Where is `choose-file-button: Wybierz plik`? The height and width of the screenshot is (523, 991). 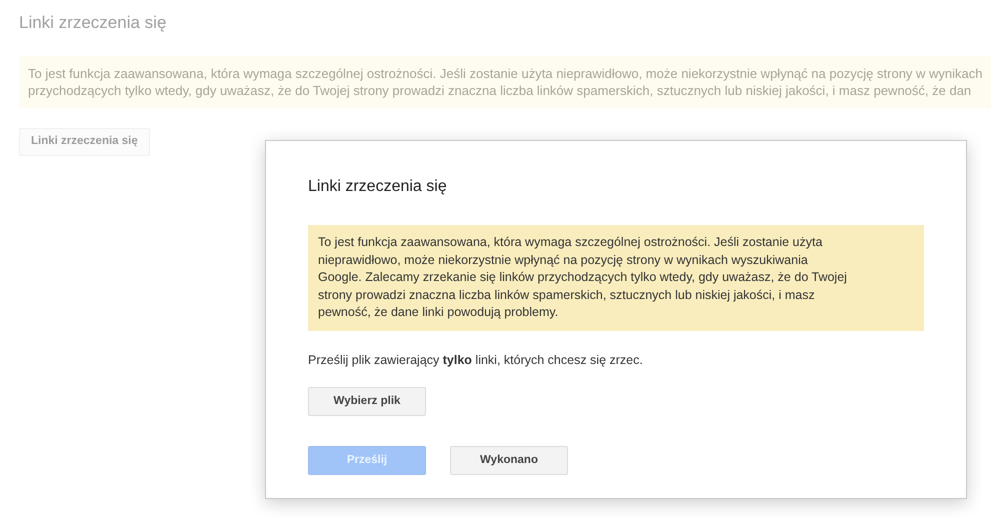
choose-file-button: Wybierz plik is located at coordinates (367, 401).